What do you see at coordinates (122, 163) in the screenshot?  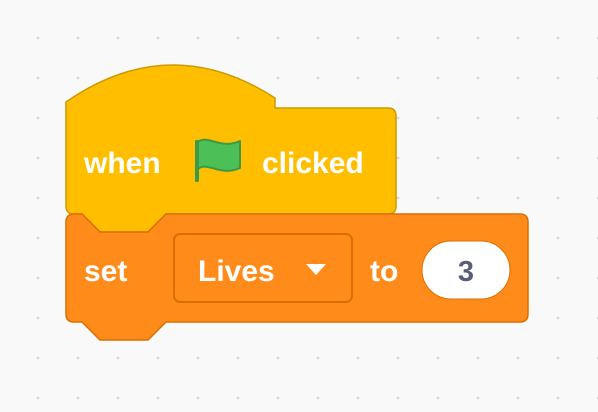 I see `when-label: when` at bounding box center [122, 163].